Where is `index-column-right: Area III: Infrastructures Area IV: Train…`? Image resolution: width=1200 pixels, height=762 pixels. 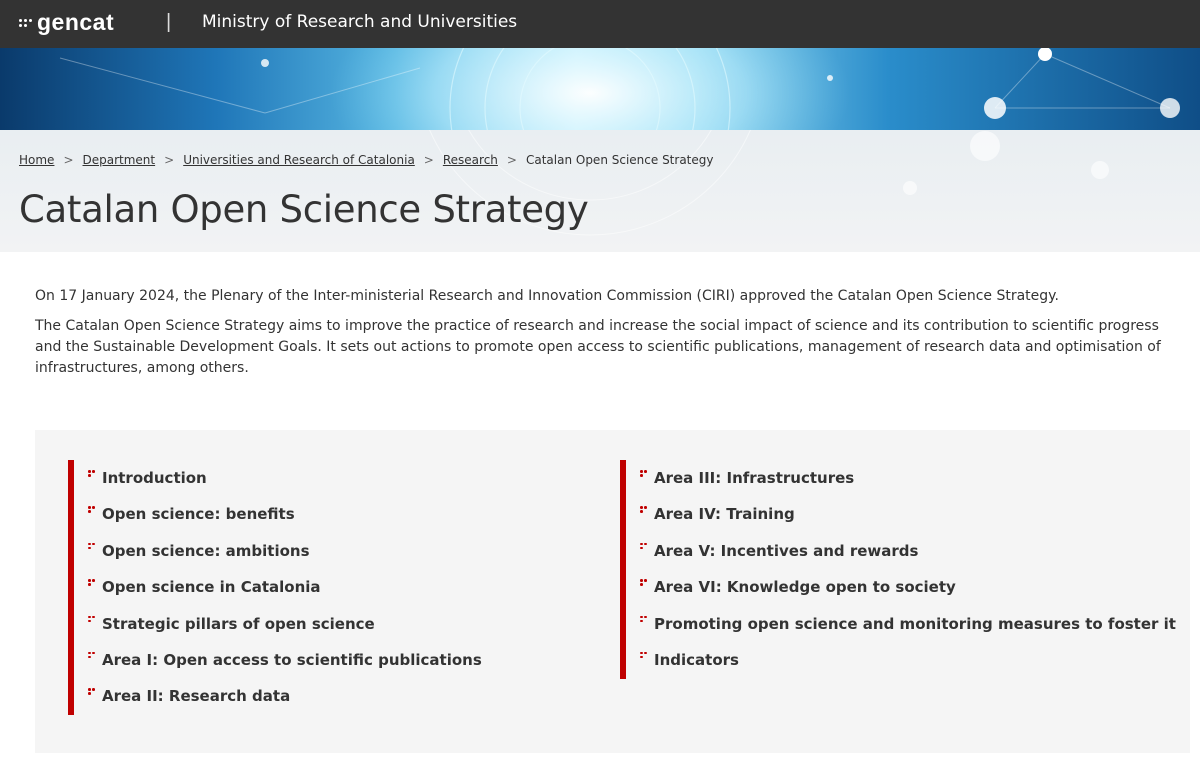
index-column-right: Area III: Infrastructures Area IV: Train… is located at coordinates (898, 569).